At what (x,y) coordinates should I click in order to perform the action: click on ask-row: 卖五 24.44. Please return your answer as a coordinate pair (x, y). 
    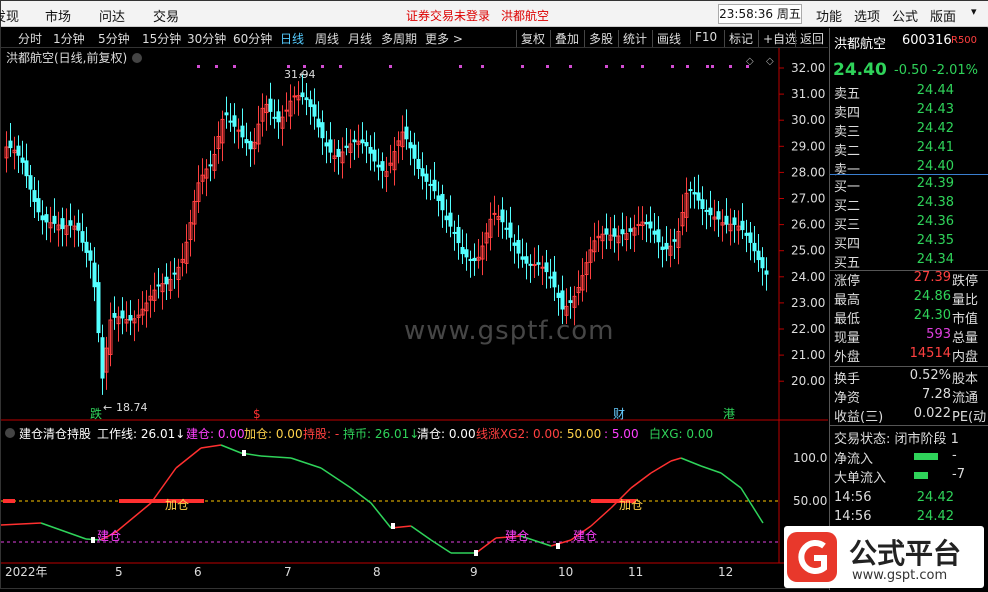
    Looking at the image, I should click on (909, 92).